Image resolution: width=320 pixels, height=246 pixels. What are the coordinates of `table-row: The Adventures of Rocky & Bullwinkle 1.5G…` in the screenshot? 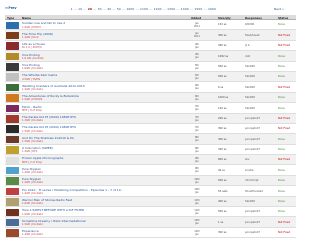 It's located at (150, 98).